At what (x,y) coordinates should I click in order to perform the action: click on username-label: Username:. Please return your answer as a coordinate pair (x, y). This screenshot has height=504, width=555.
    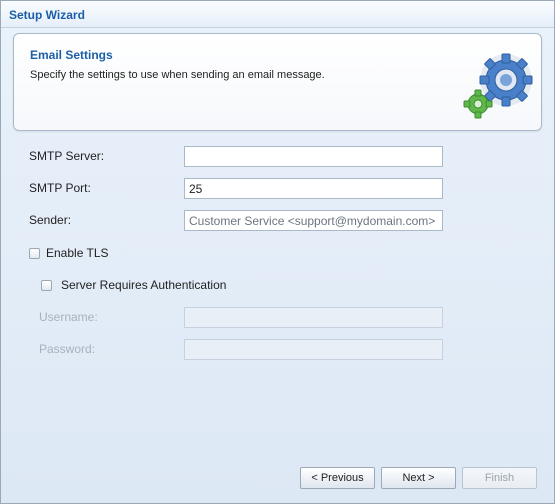
    Looking at the image, I should click on (68, 317).